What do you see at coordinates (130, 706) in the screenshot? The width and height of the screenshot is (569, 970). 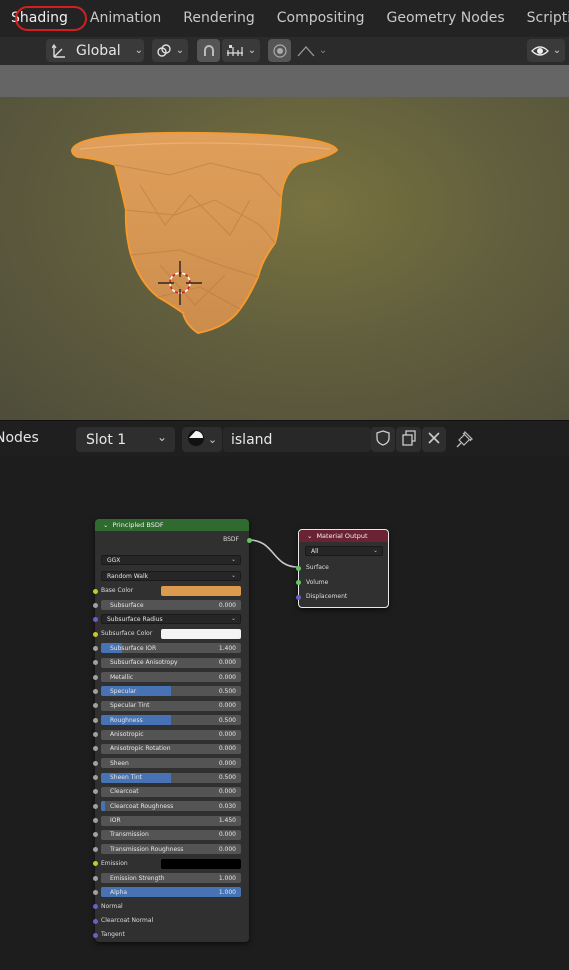 I see `field-label: Specular Tint` at bounding box center [130, 706].